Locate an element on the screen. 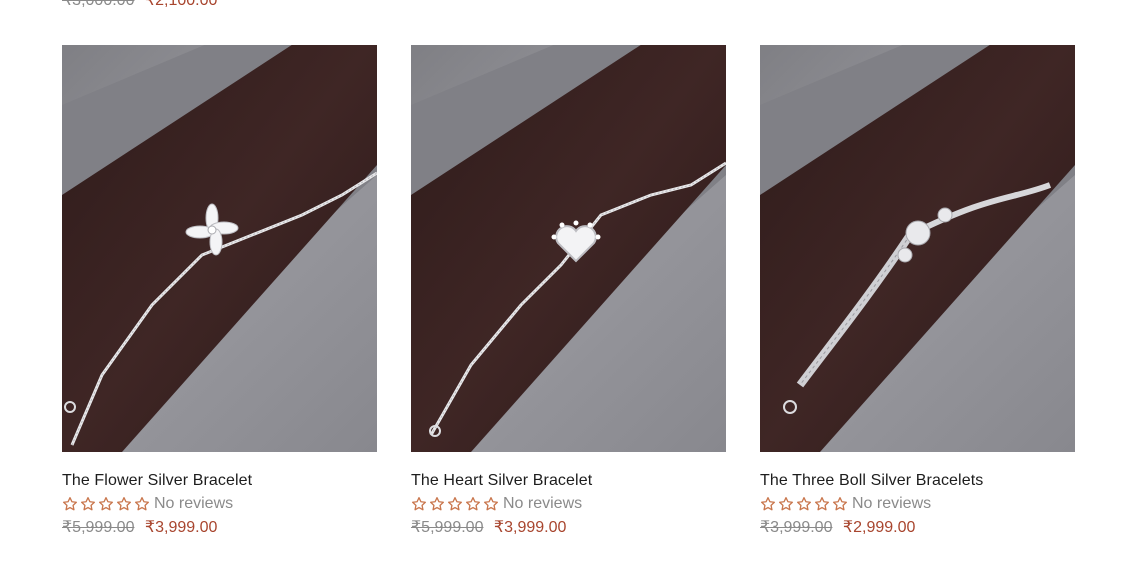 Image resolution: width=1131 pixels, height=563 pixels. compare-price: ₹3,999.00 is located at coordinates (796, 527).